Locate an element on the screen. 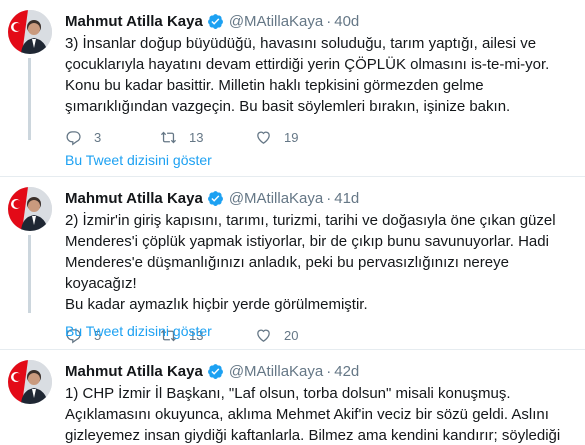 Image resolution: width=585 pixels, height=445 pixels. like-button: 19 is located at coordinates (302, 137).